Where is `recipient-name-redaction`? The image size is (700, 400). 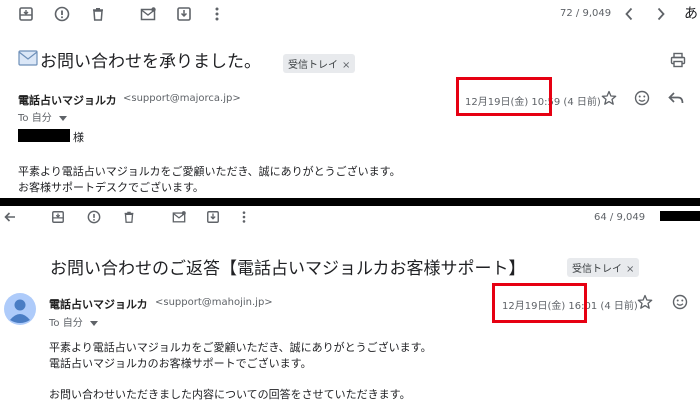
recipient-name-redaction is located at coordinates (44, 135).